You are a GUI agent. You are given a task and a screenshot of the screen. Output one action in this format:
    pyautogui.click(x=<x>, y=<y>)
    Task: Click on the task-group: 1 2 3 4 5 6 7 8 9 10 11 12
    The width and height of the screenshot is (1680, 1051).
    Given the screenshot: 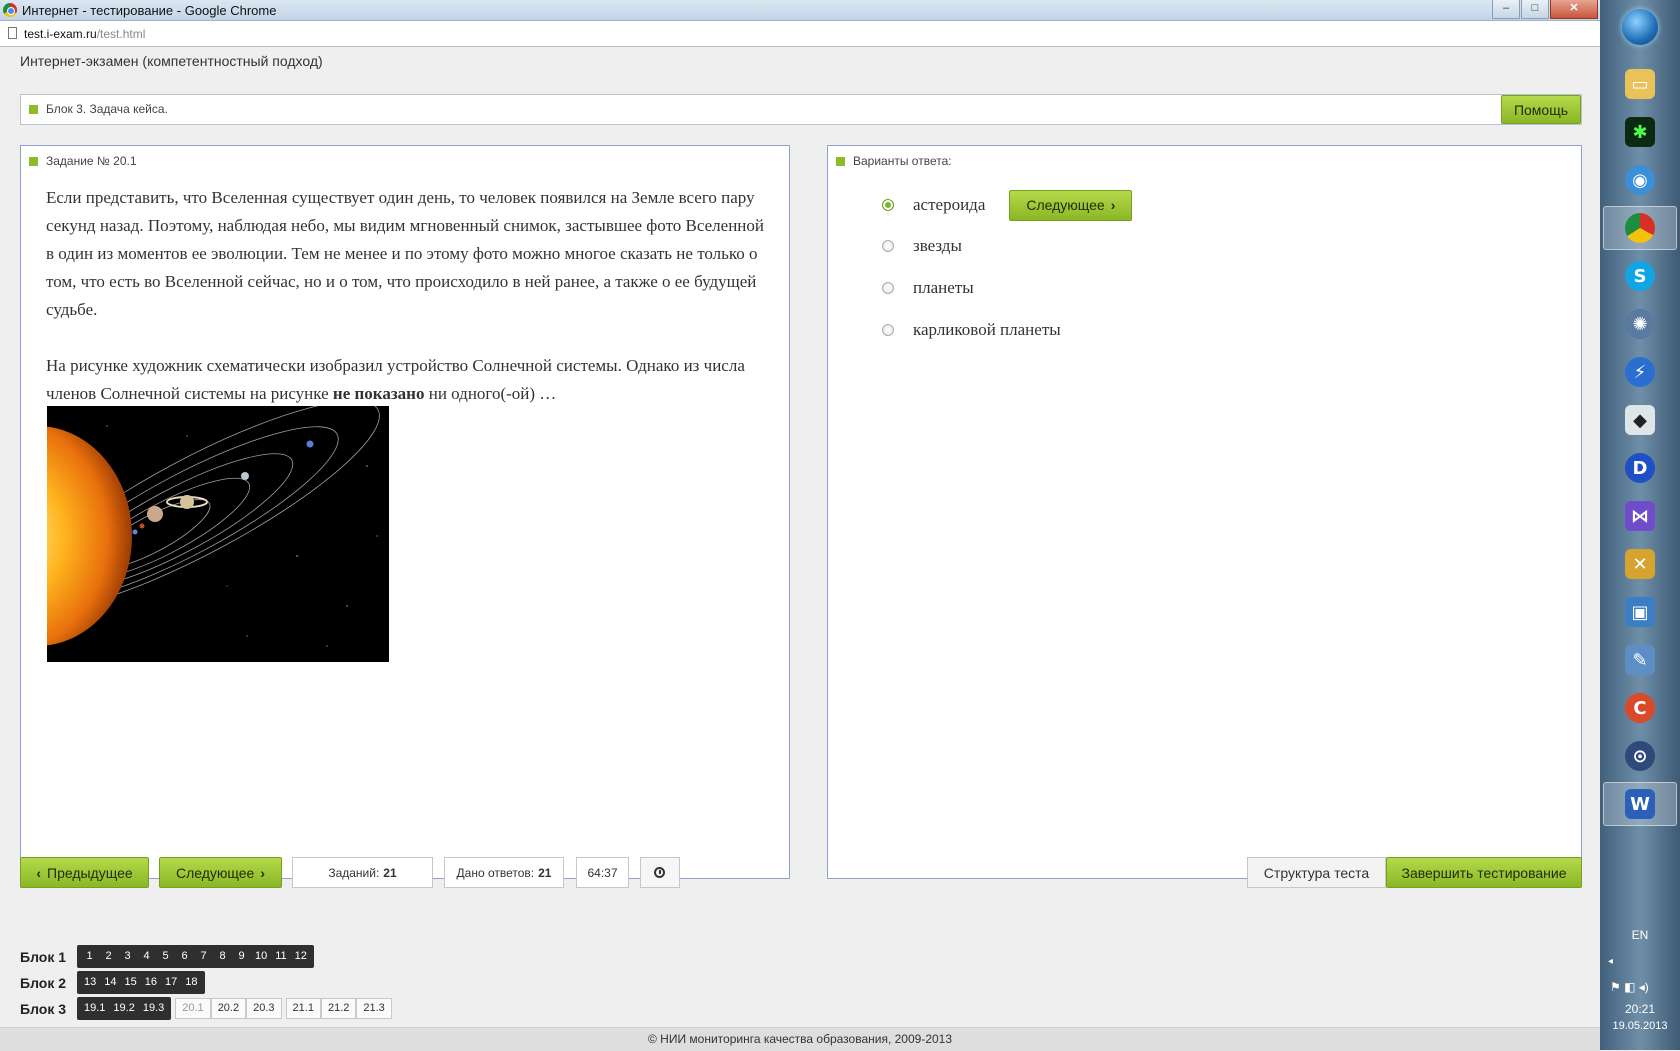 What is the action you would take?
    pyautogui.click(x=195, y=956)
    